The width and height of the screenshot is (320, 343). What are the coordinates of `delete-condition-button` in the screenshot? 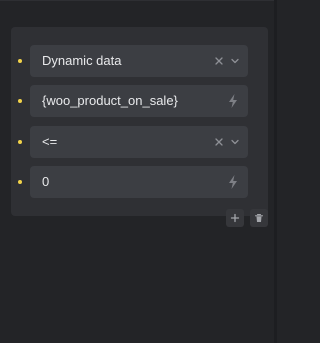 It's located at (259, 218).